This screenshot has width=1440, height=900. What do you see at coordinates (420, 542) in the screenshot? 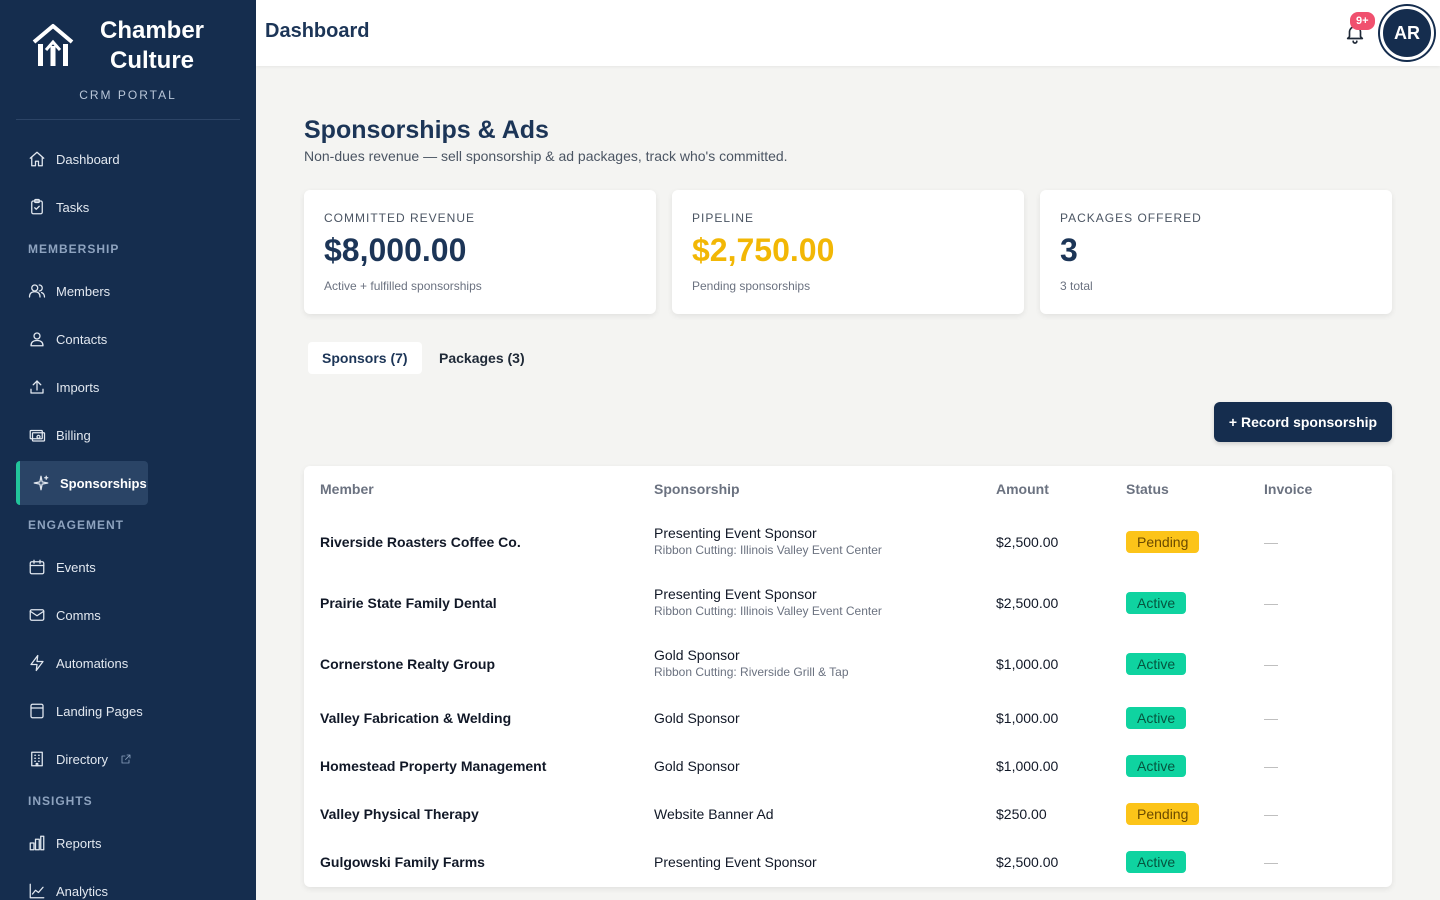
I see `member-name: Riverside Roasters Coffee Co.` at bounding box center [420, 542].